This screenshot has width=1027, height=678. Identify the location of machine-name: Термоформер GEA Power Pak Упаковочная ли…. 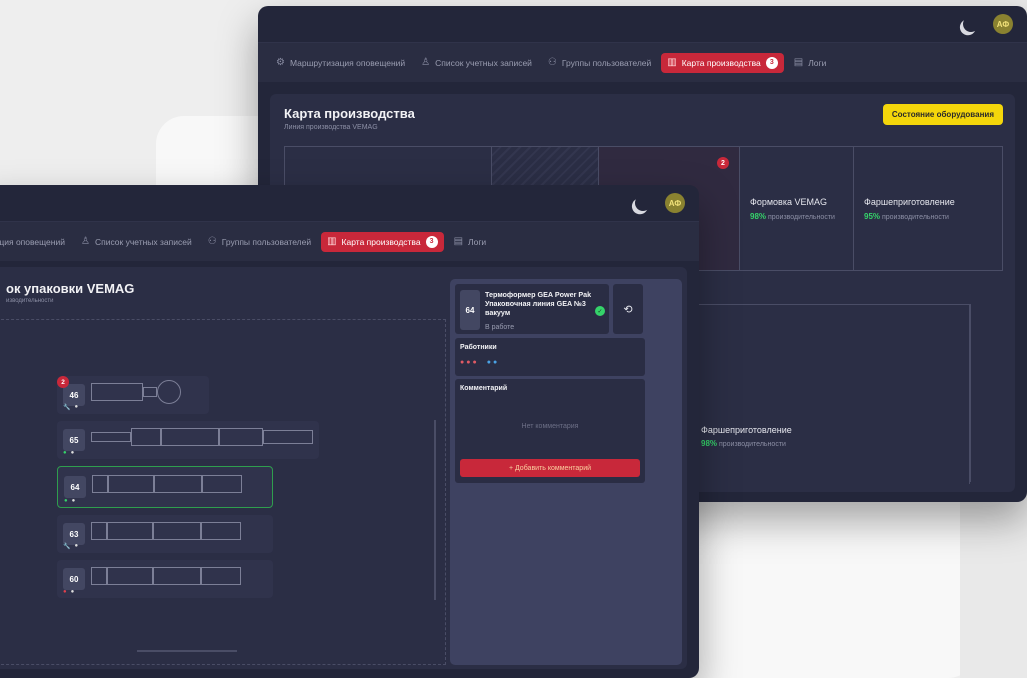
(538, 303).